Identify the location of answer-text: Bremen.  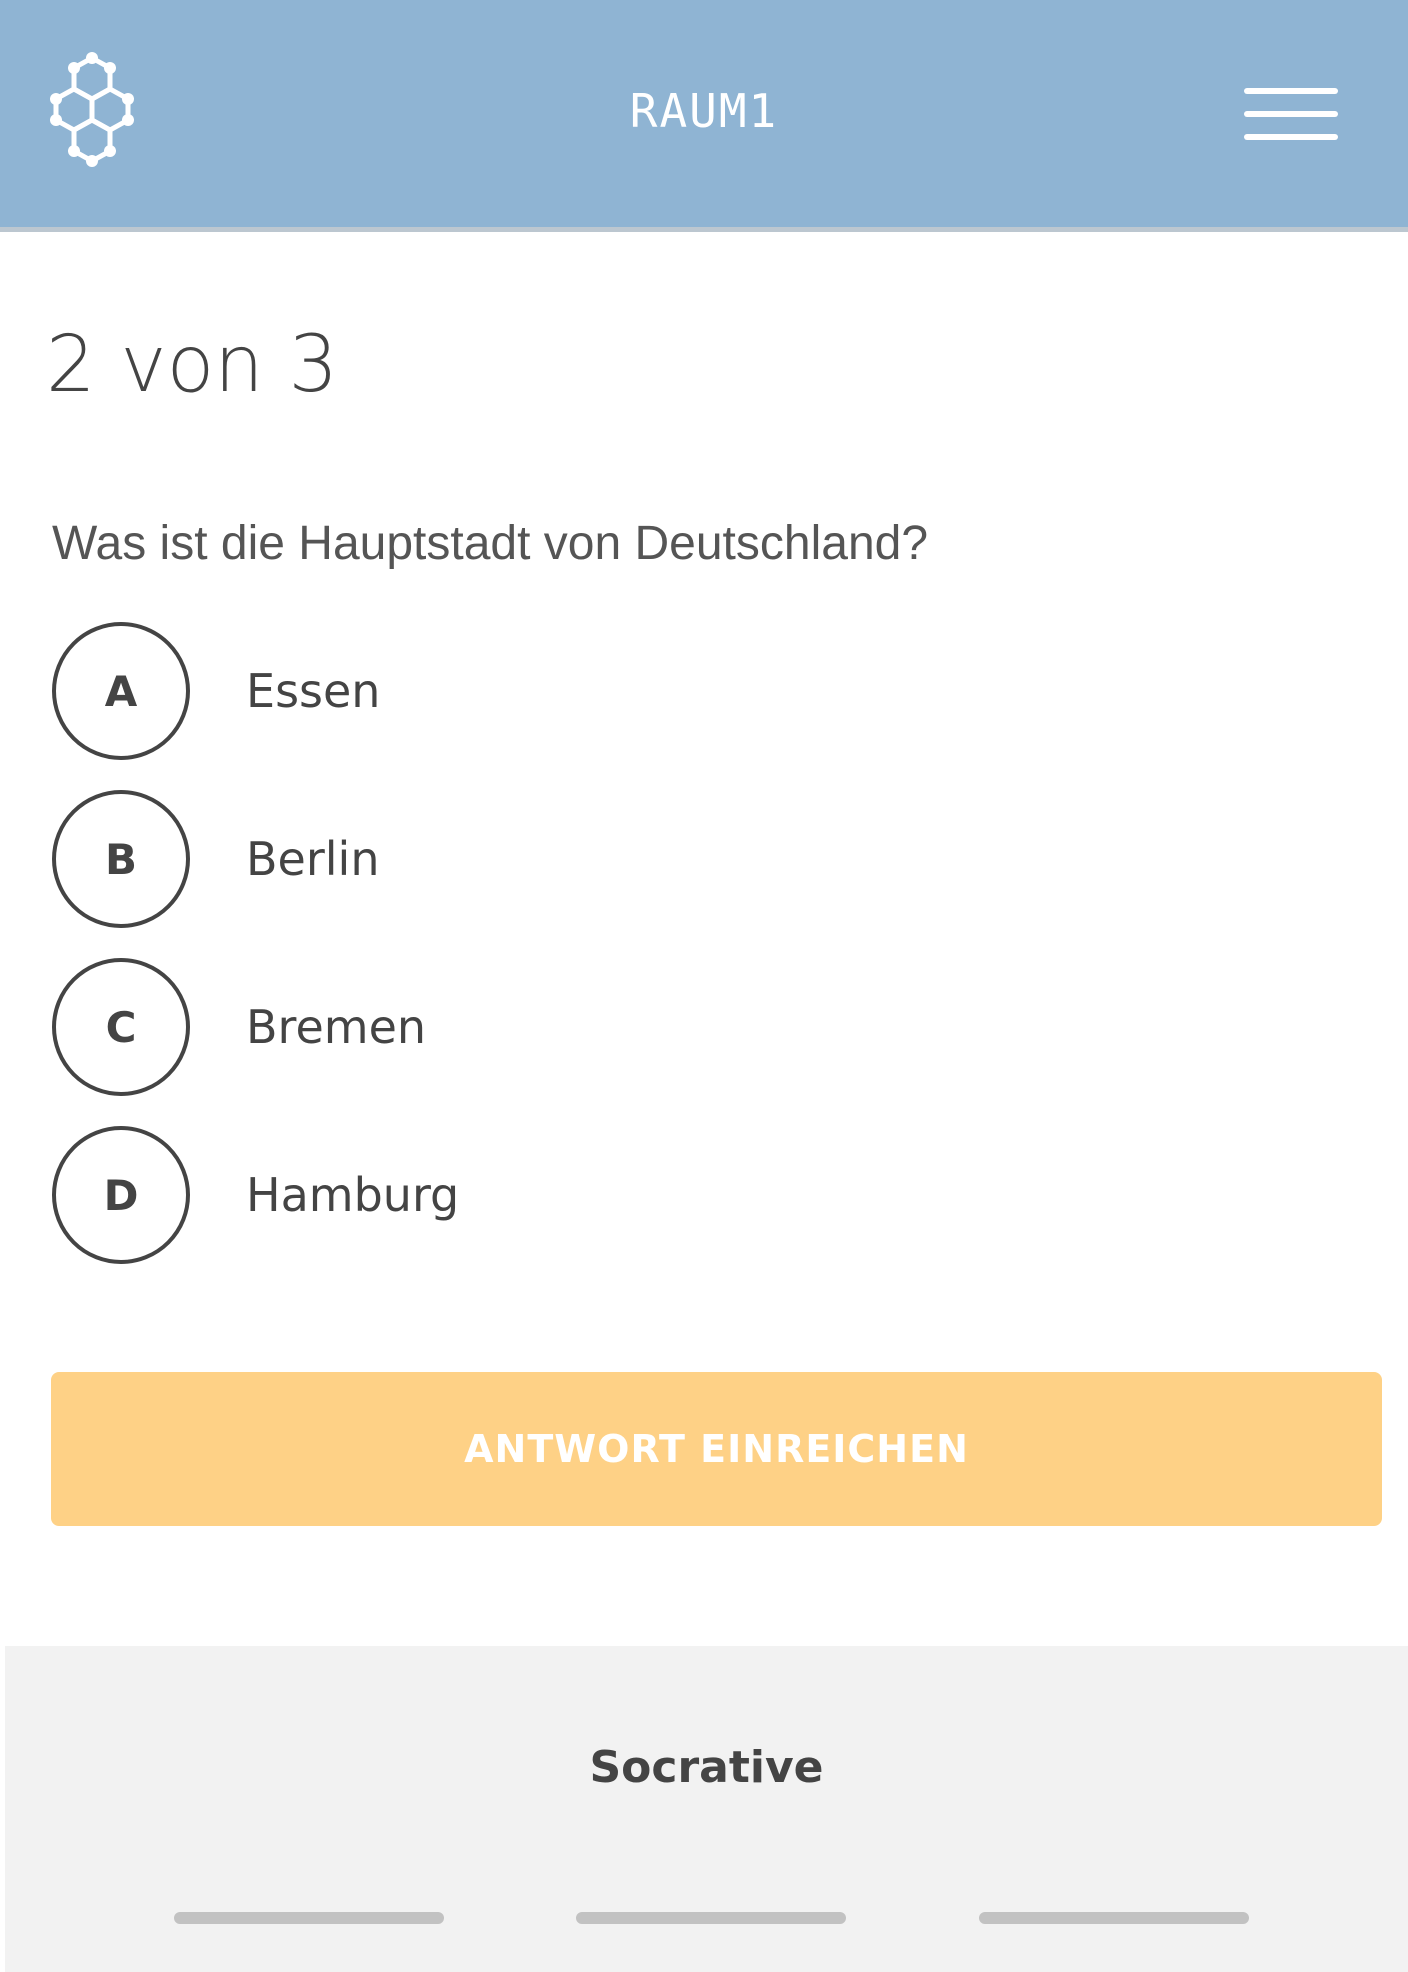
(336, 1027).